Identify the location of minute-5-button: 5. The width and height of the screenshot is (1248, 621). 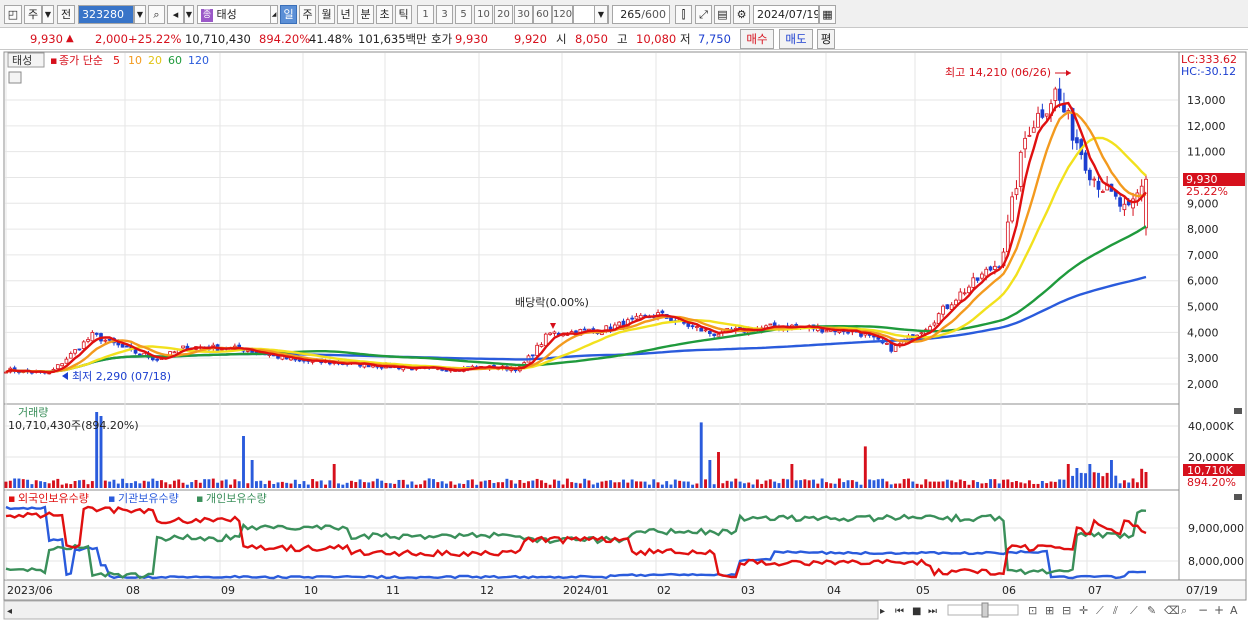
(463, 14).